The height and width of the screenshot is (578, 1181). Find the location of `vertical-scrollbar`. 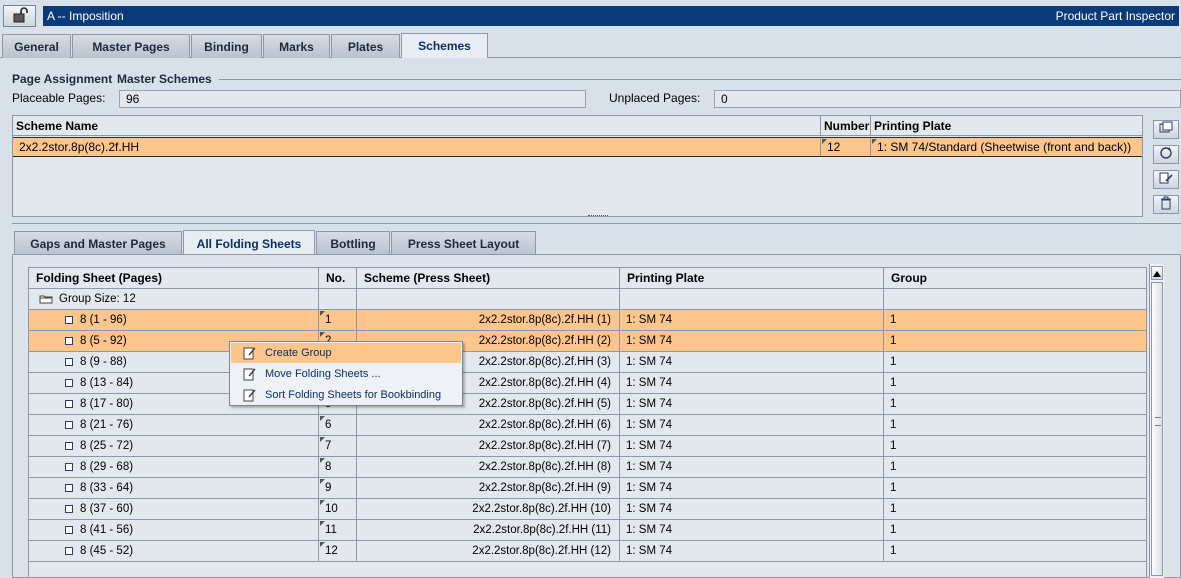

vertical-scrollbar is located at coordinates (1156, 421).